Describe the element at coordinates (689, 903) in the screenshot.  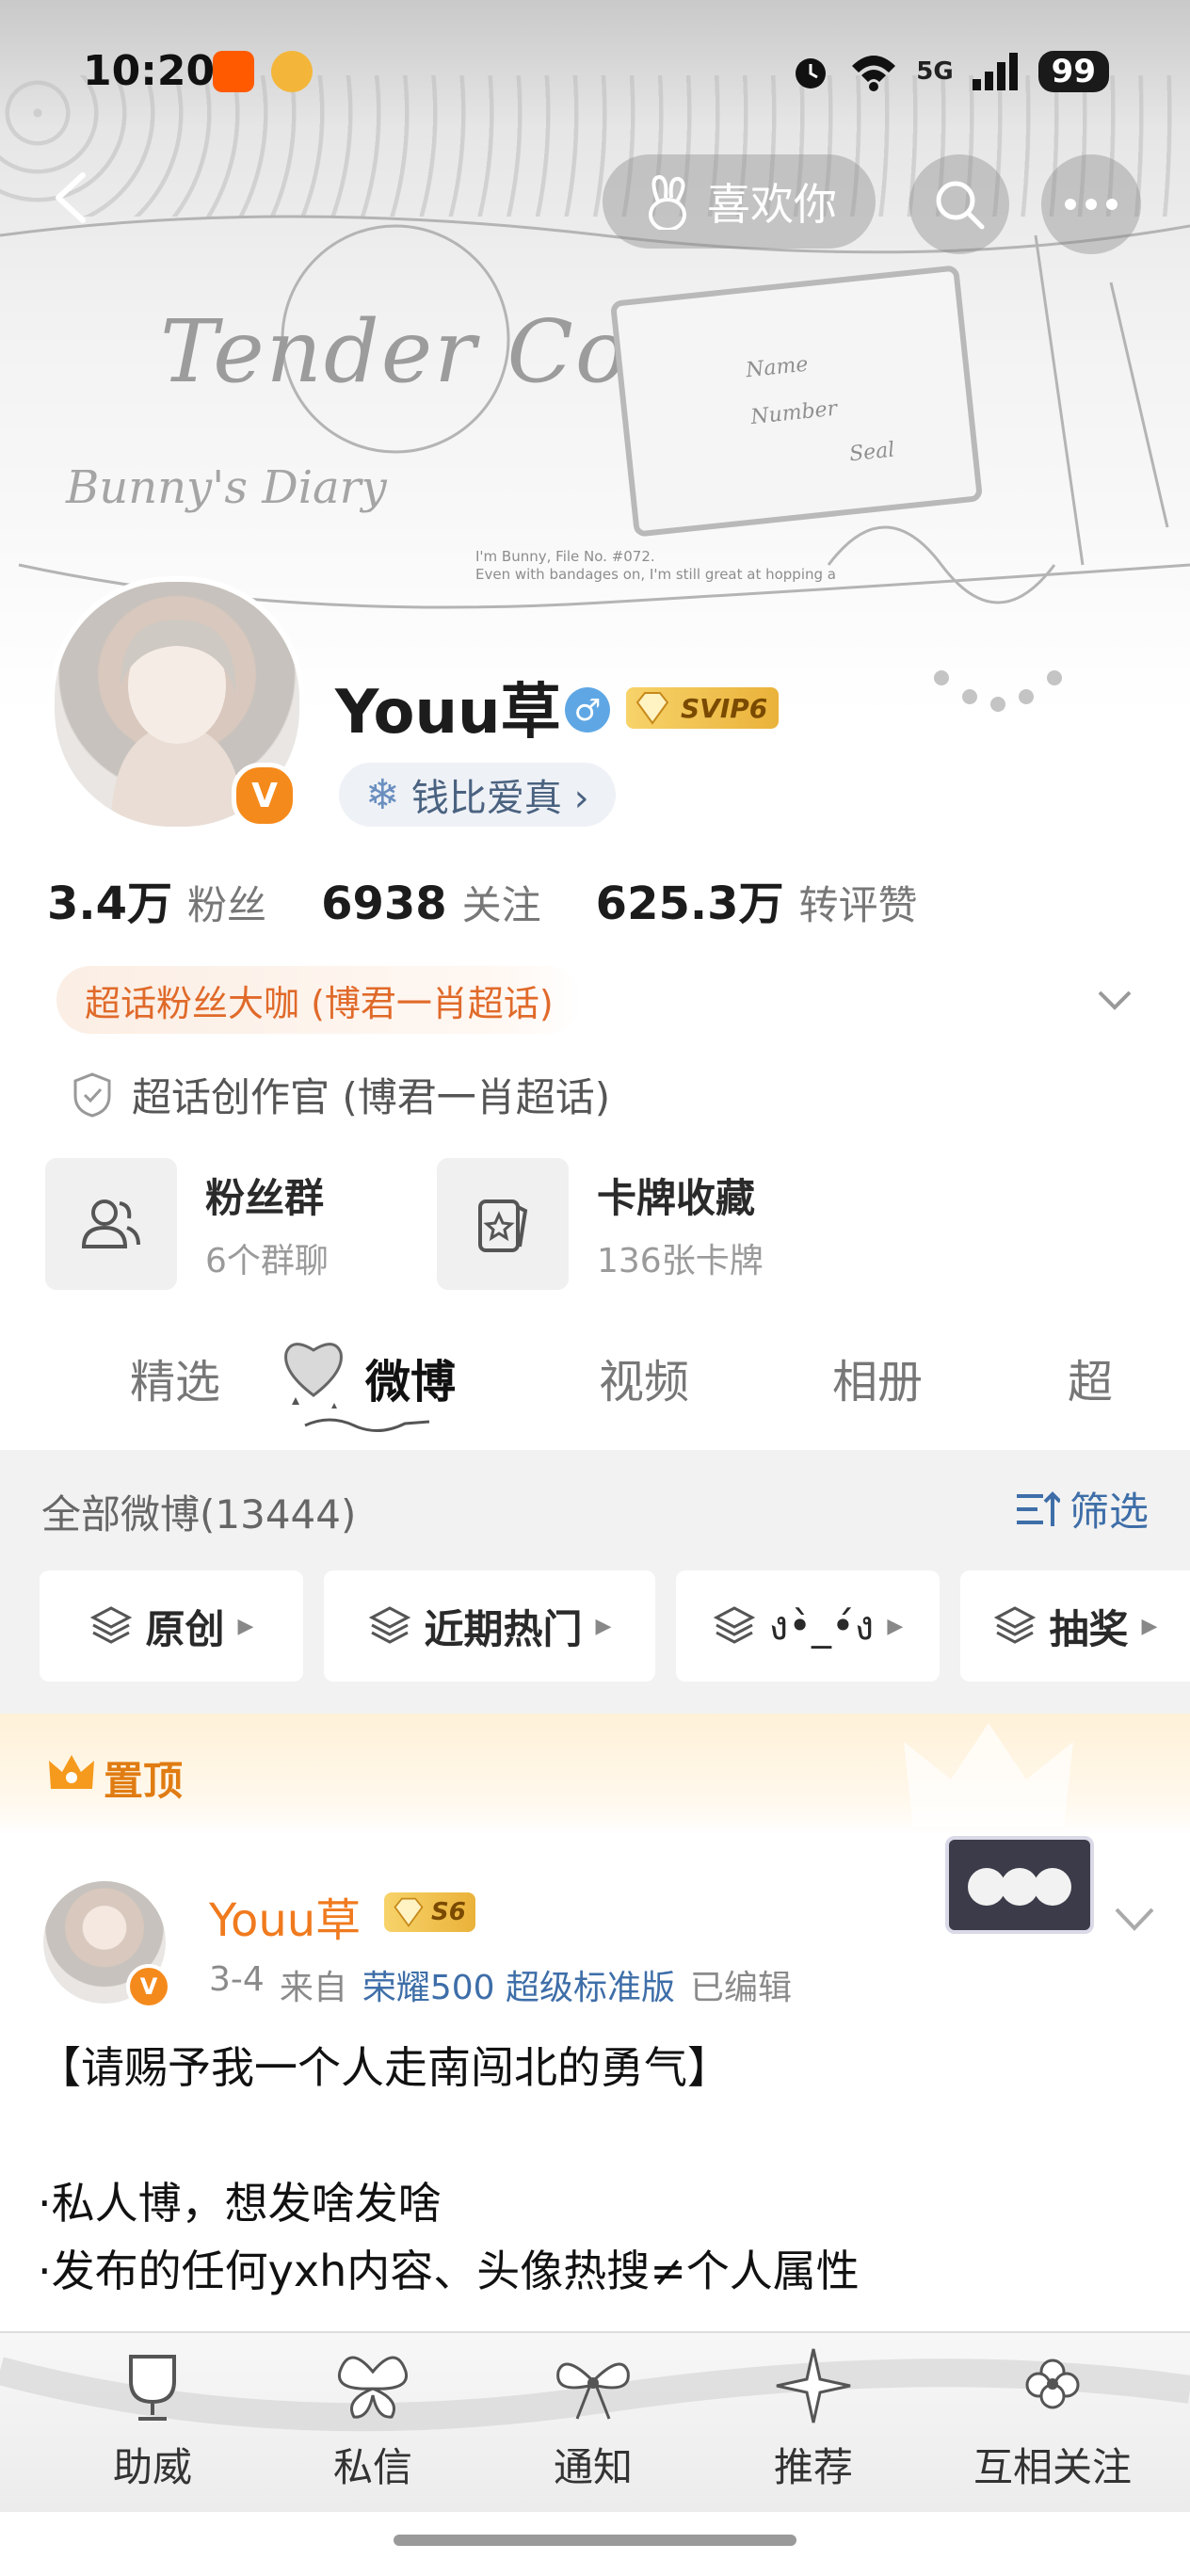
I see `engagement-count: 625.3万` at that location.